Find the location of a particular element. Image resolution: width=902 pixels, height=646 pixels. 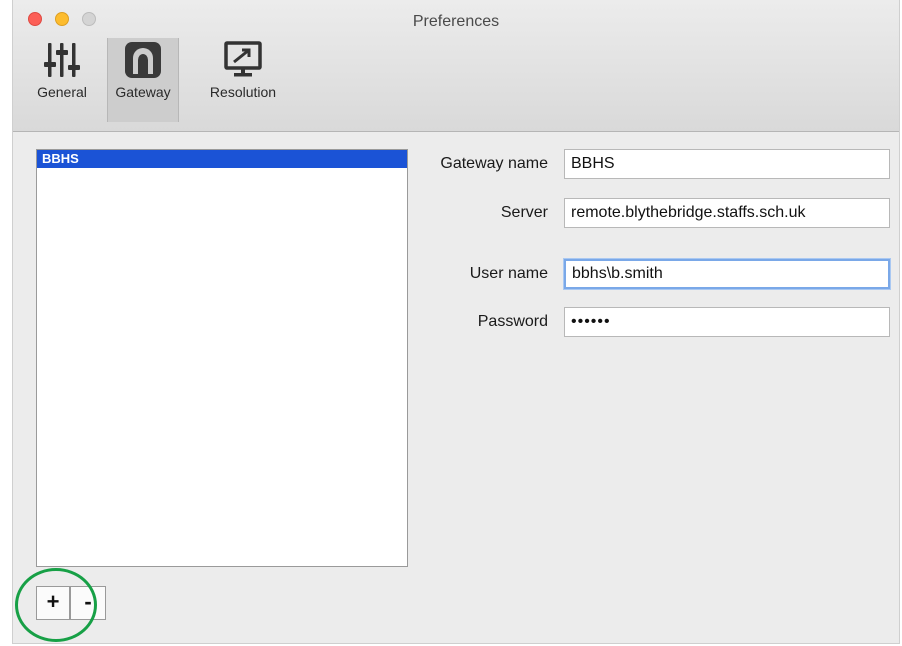

tunnel-icon is located at coordinates (143, 60).